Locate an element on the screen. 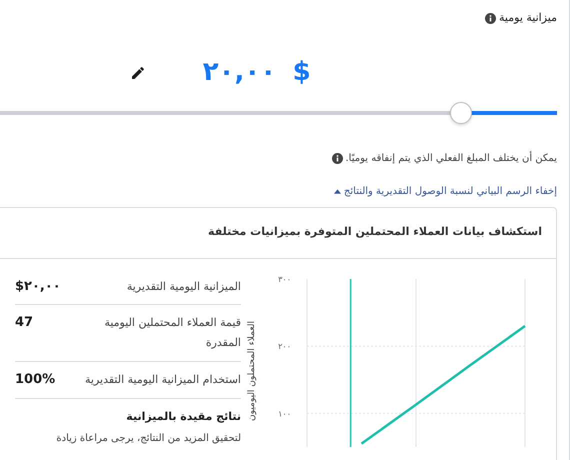 This screenshot has width=570, height=460. caret-icon is located at coordinates (338, 191).